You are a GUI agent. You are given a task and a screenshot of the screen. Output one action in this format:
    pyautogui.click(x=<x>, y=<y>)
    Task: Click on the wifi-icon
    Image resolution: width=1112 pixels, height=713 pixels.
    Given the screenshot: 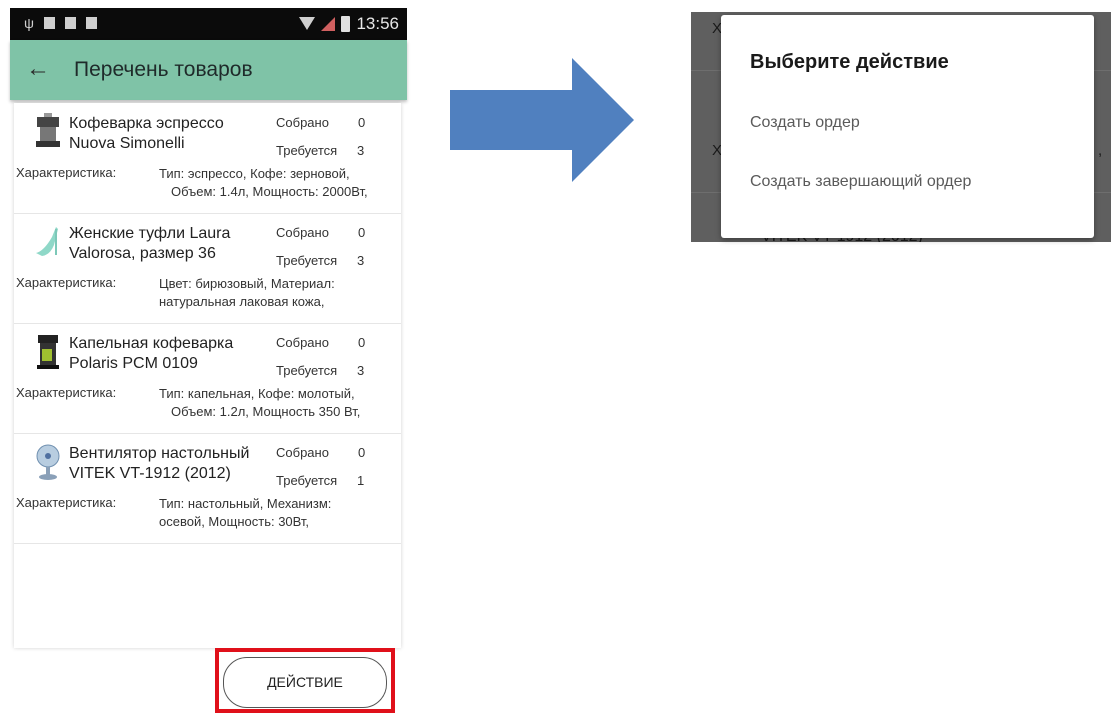 What is the action you would take?
    pyautogui.click(x=307, y=24)
    